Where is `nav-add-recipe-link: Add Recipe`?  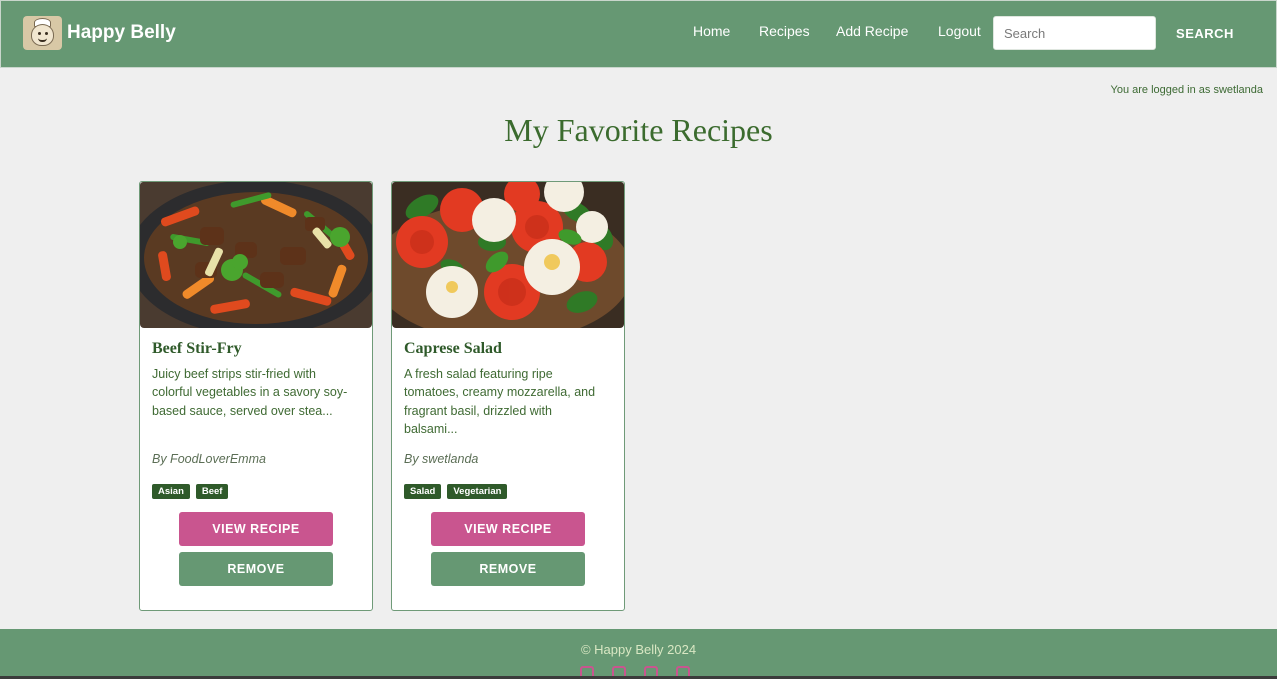 nav-add-recipe-link: Add Recipe is located at coordinates (872, 31).